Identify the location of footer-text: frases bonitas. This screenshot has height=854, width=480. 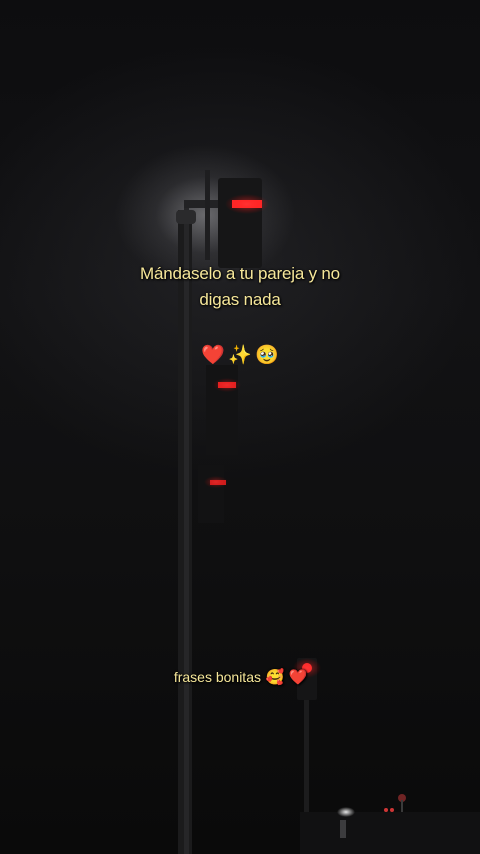
(217, 677).